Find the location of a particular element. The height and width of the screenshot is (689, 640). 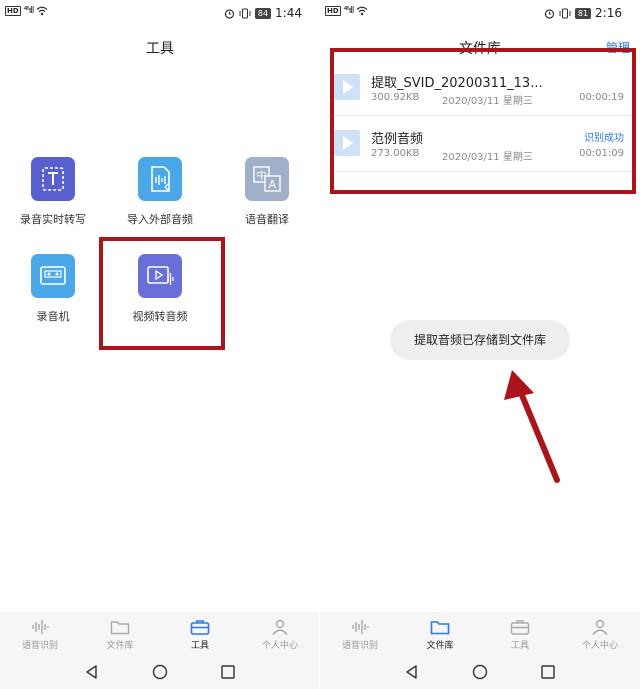

tool-label: 语音翻译 is located at coordinates (267, 219).